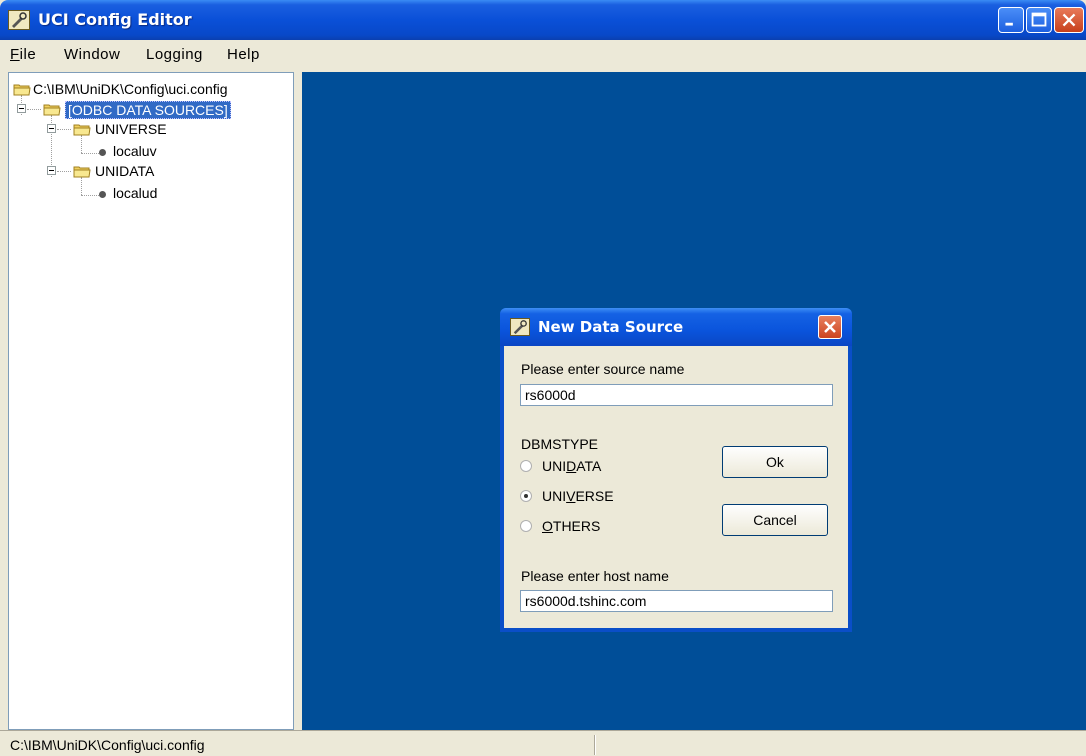 The height and width of the screenshot is (756, 1086). Describe the element at coordinates (595, 745) in the screenshot. I see `status-divider` at that location.